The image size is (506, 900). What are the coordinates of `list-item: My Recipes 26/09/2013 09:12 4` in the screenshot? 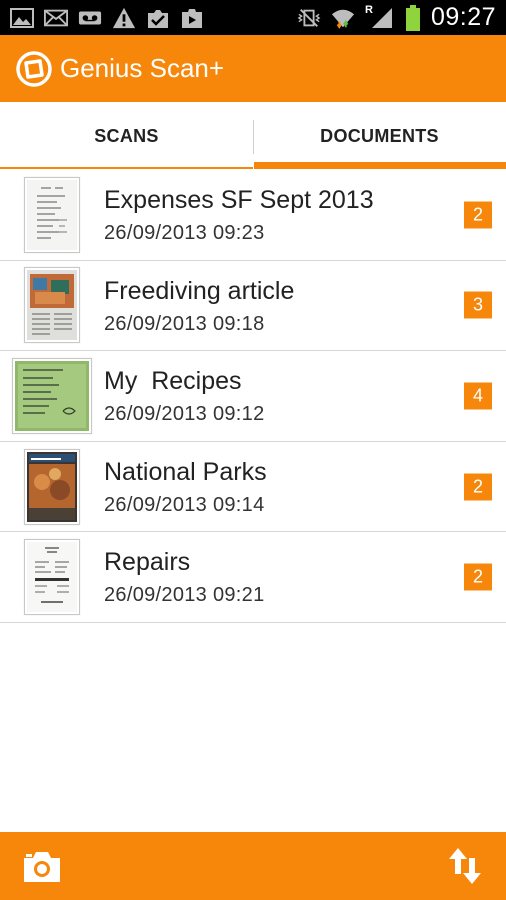 It's located at (253, 396).